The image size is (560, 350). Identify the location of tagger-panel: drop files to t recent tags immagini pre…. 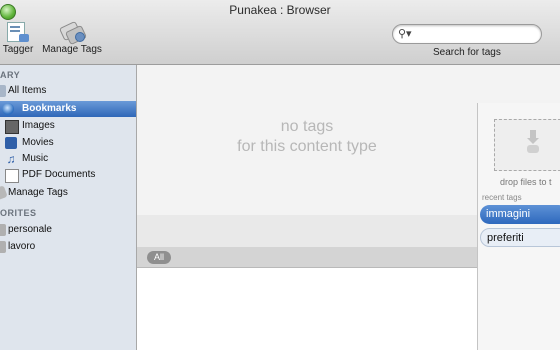
(518, 226).